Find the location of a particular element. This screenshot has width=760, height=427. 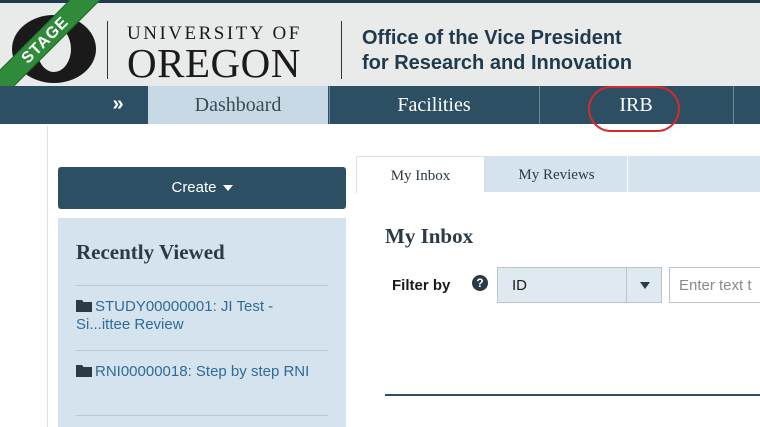

filter-text-input-wrapper is located at coordinates (714, 285).